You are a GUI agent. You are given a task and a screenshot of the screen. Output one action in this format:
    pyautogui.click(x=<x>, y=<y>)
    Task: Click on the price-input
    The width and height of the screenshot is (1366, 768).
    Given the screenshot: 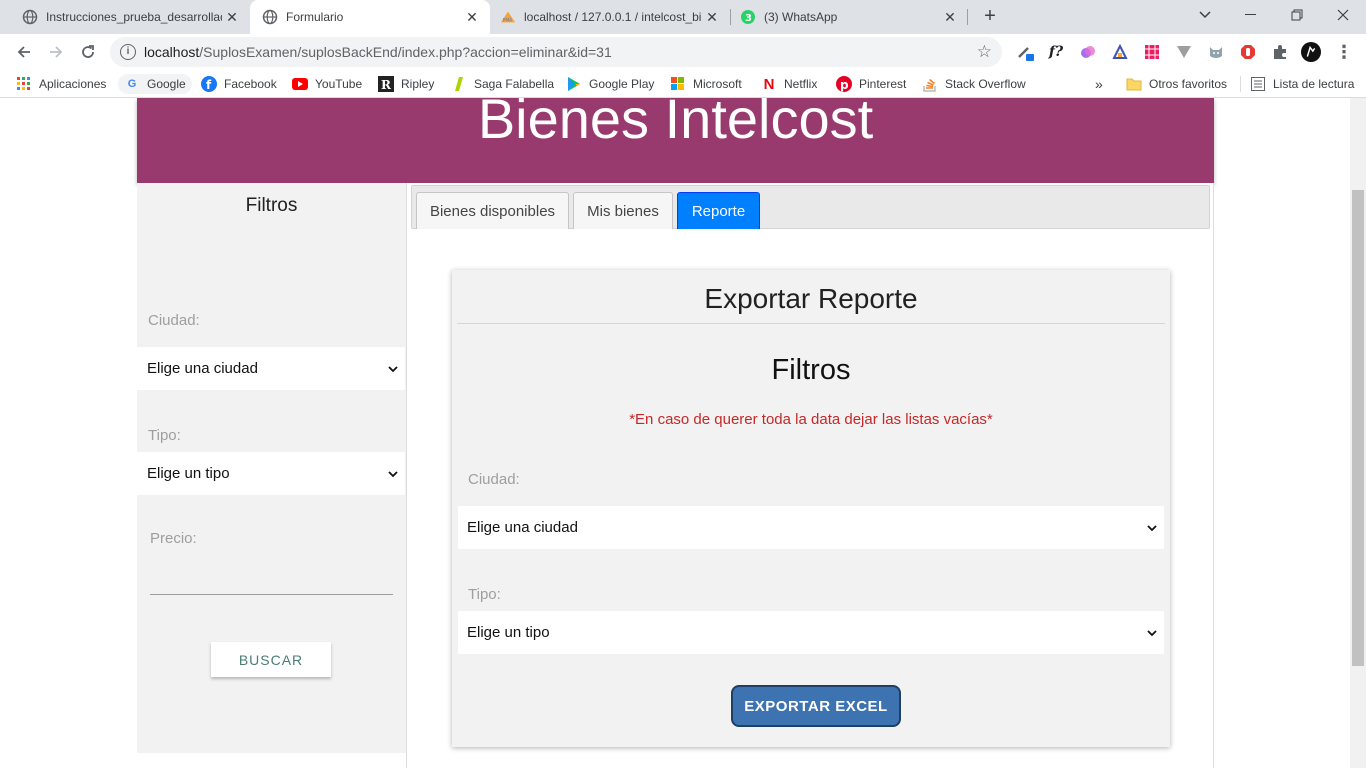 What is the action you would take?
    pyautogui.click(x=271, y=594)
    